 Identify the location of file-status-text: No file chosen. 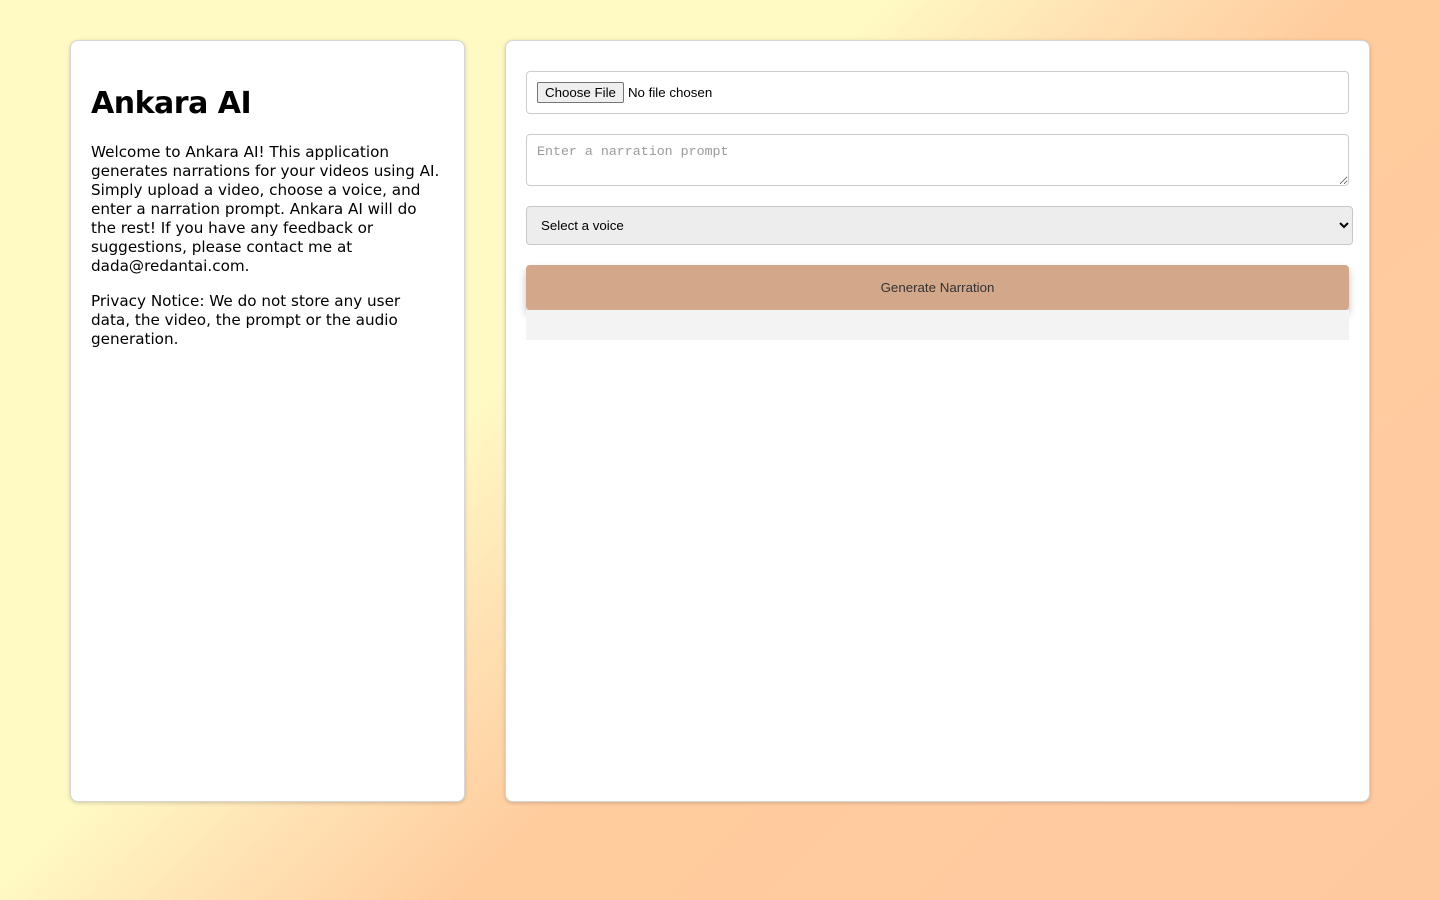
(670, 92).